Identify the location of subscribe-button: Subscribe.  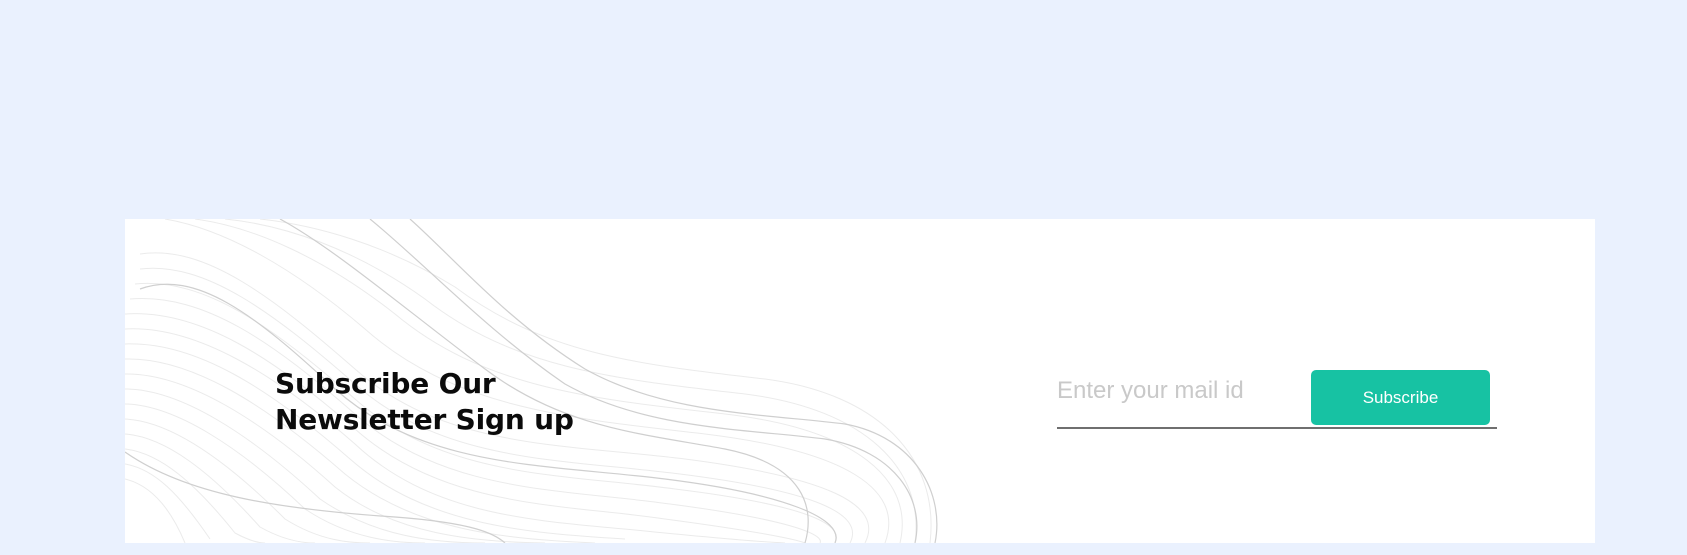
(1400, 397).